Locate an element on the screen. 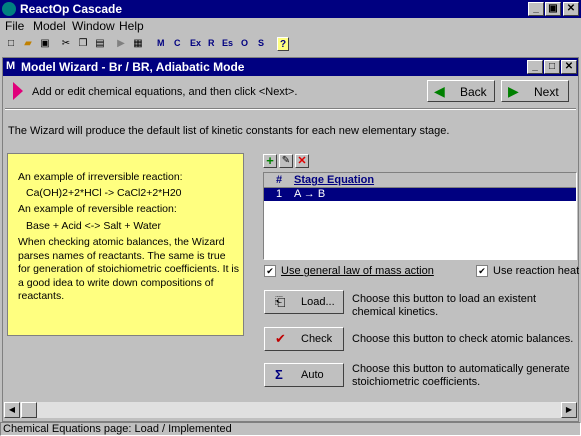  toolbar-r-button: R is located at coordinates (211, 43).